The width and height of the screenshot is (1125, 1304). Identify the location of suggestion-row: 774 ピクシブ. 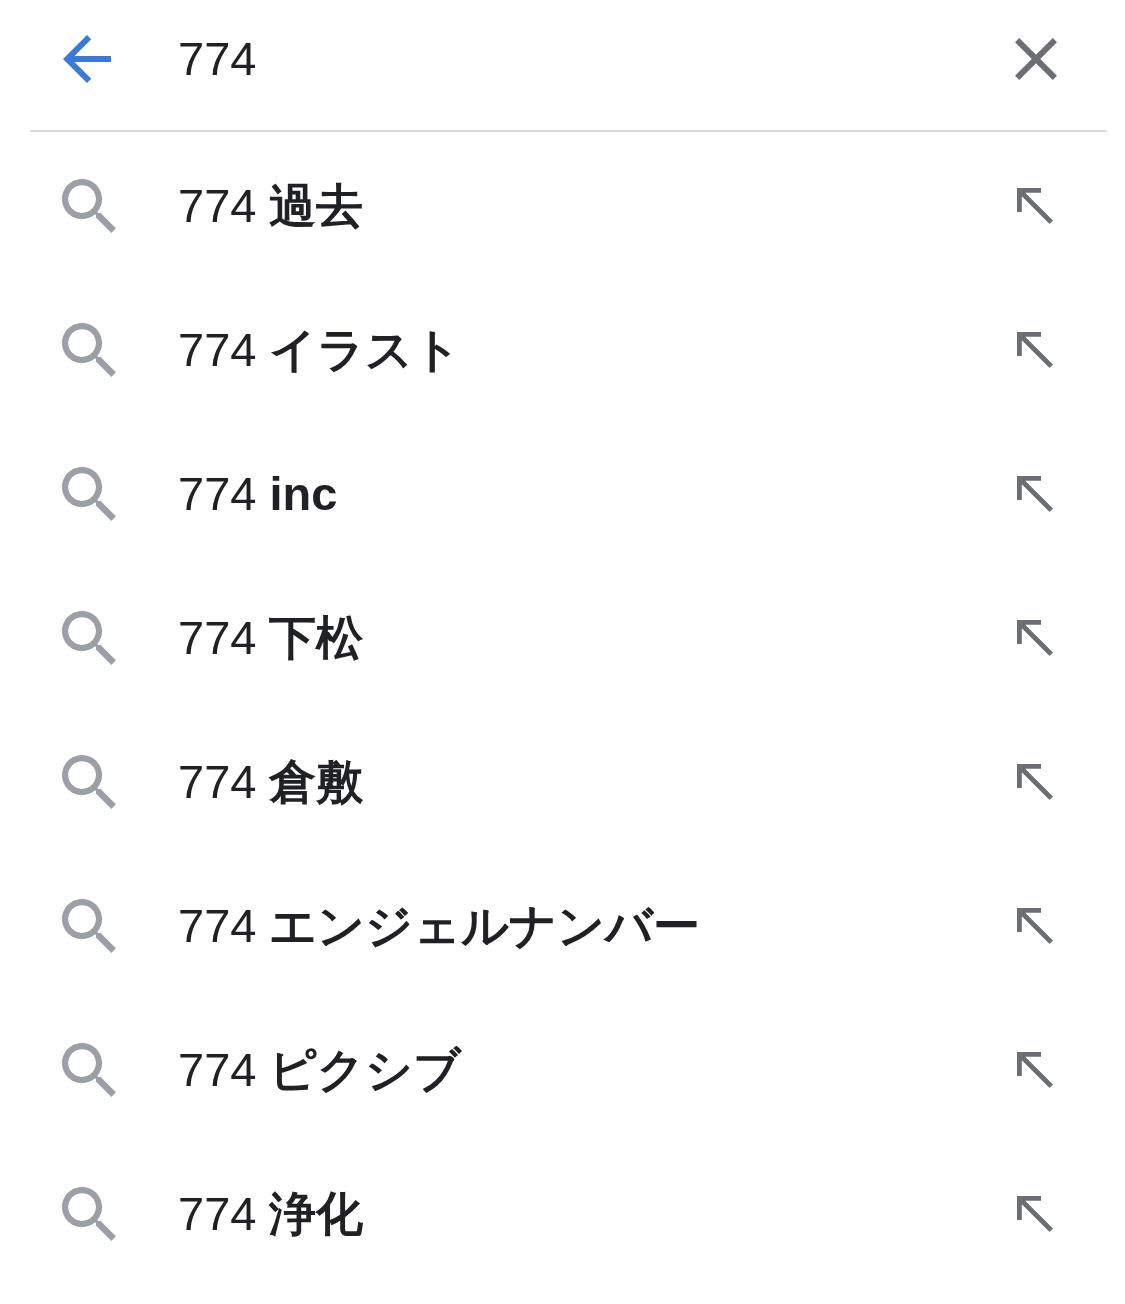
(562, 1070).